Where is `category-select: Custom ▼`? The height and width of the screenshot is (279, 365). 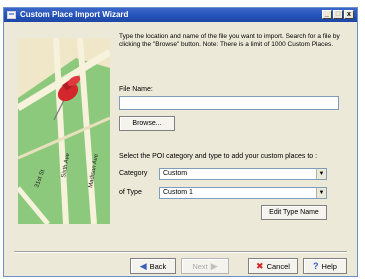 category-select: Custom ▼ is located at coordinates (243, 174).